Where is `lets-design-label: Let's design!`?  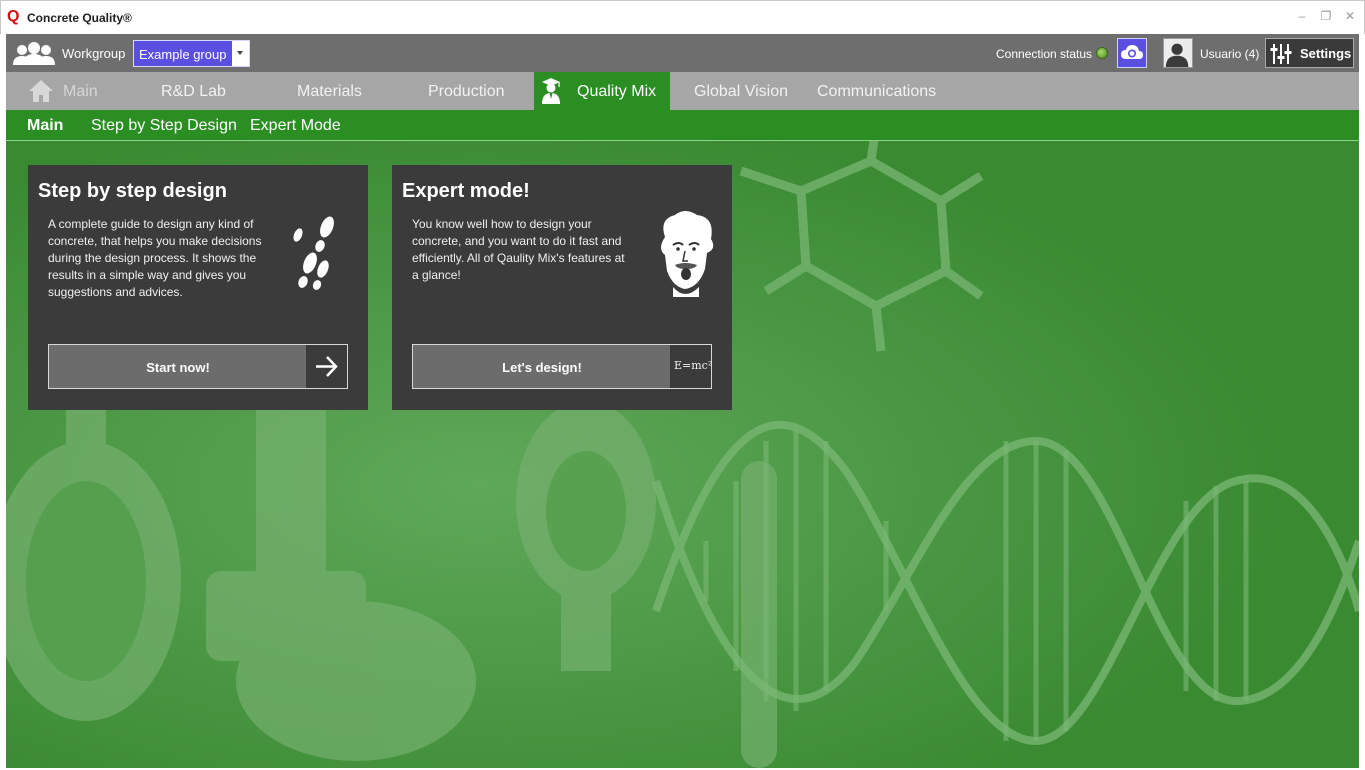 lets-design-label: Let's design! is located at coordinates (542, 367).